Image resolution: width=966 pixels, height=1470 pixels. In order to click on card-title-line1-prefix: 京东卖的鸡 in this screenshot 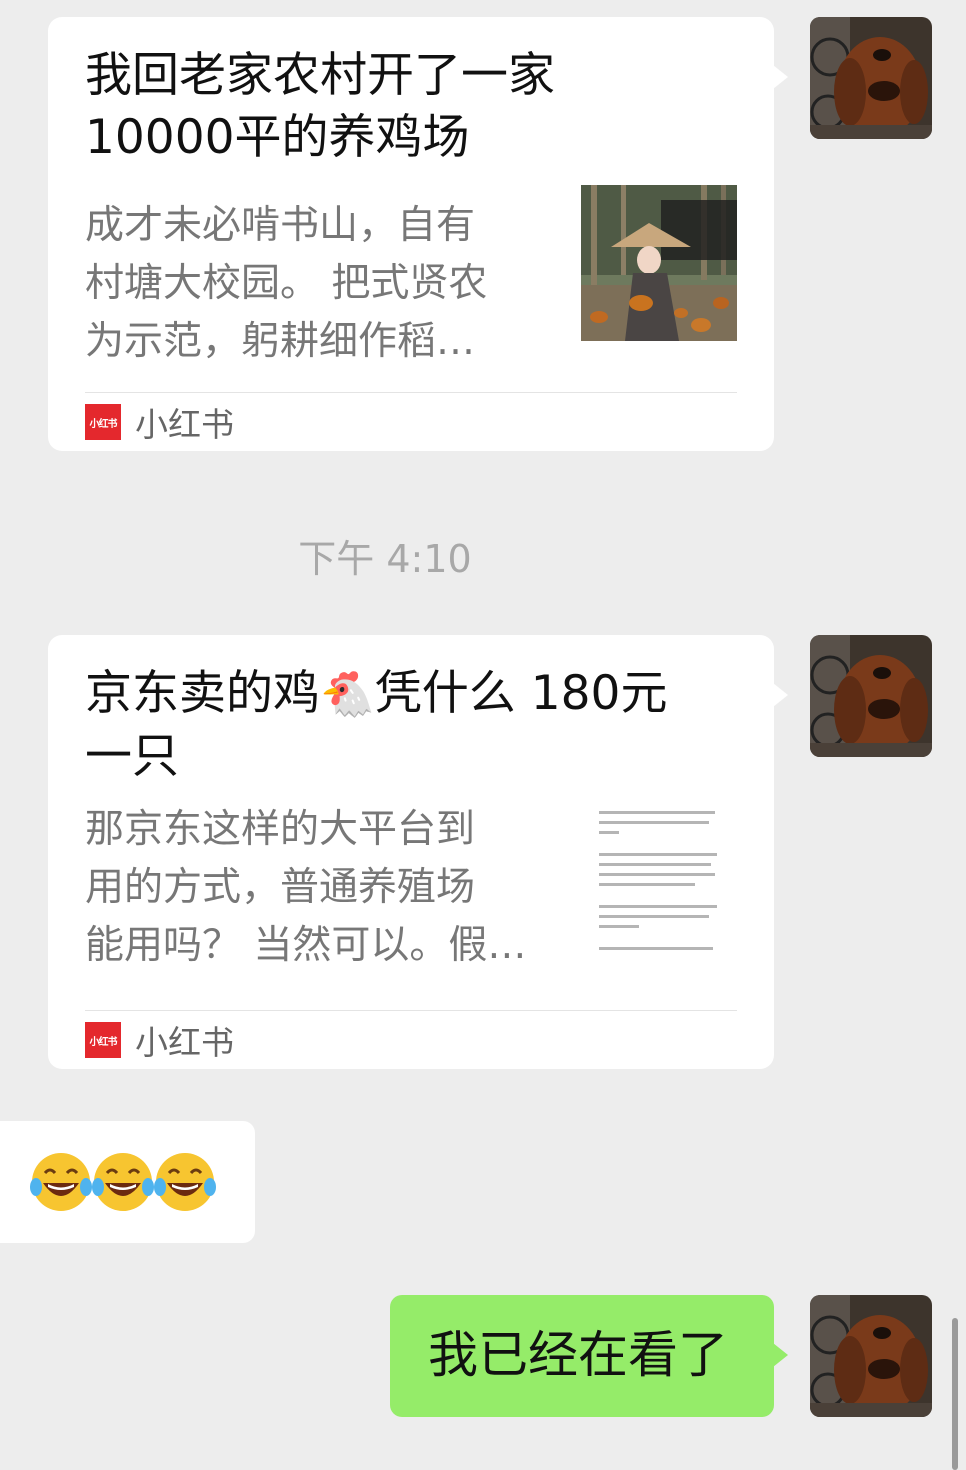, I will do `click(202, 693)`.